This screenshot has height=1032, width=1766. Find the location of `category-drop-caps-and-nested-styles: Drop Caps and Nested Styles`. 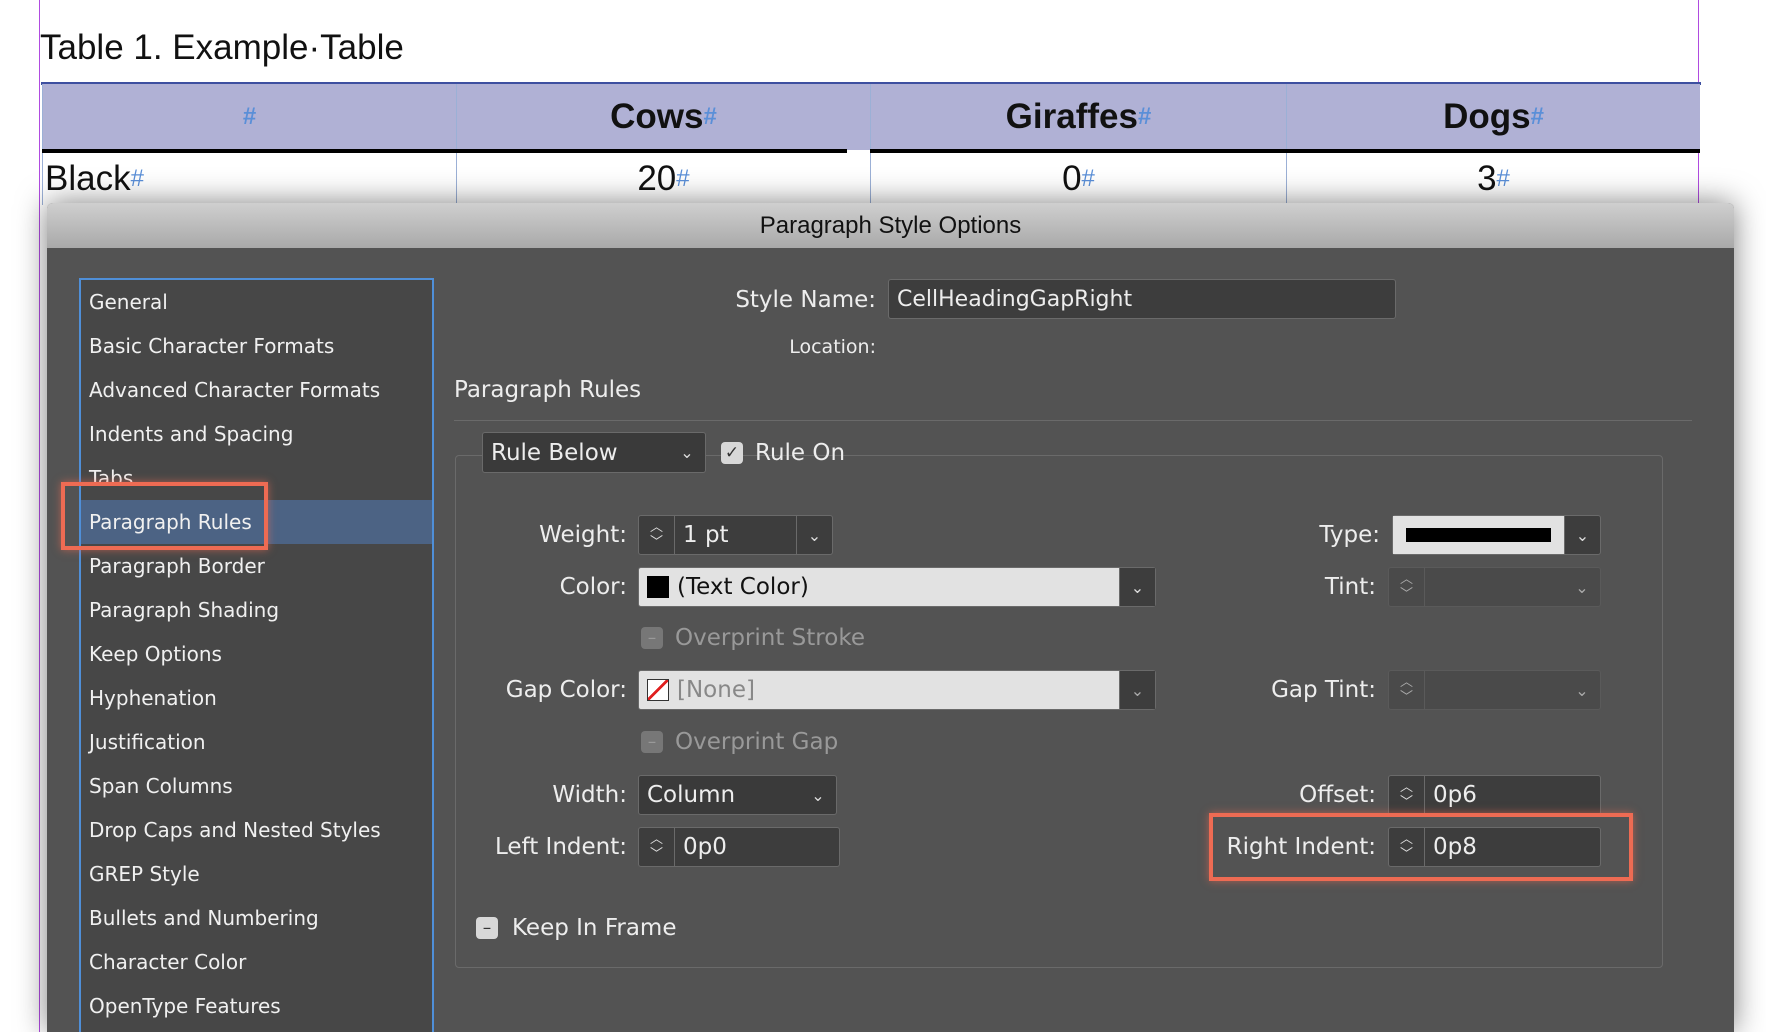

category-drop-caps-and-nested-styles: Drop Caps and Nested Styles is located at coordinates (256, 830).